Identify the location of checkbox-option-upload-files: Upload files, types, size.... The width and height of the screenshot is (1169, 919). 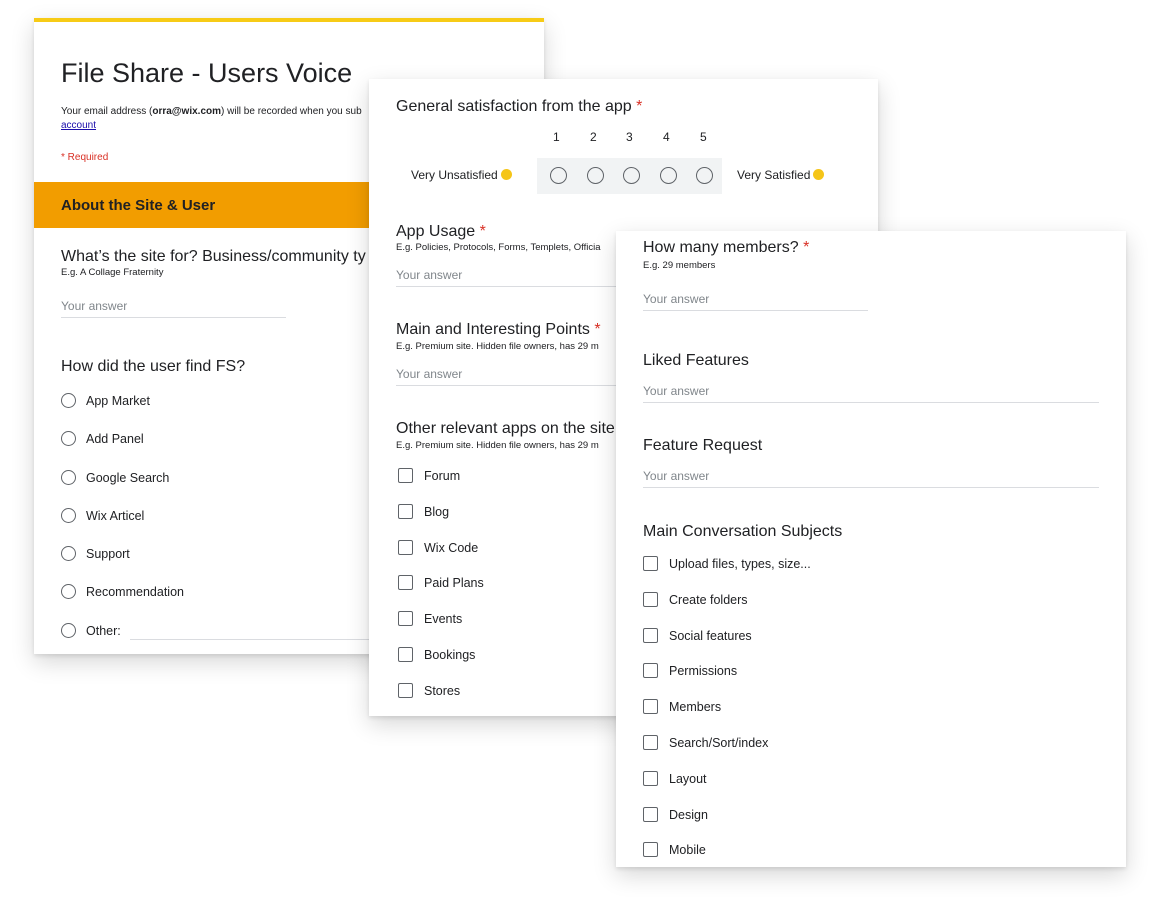
(727, 563).